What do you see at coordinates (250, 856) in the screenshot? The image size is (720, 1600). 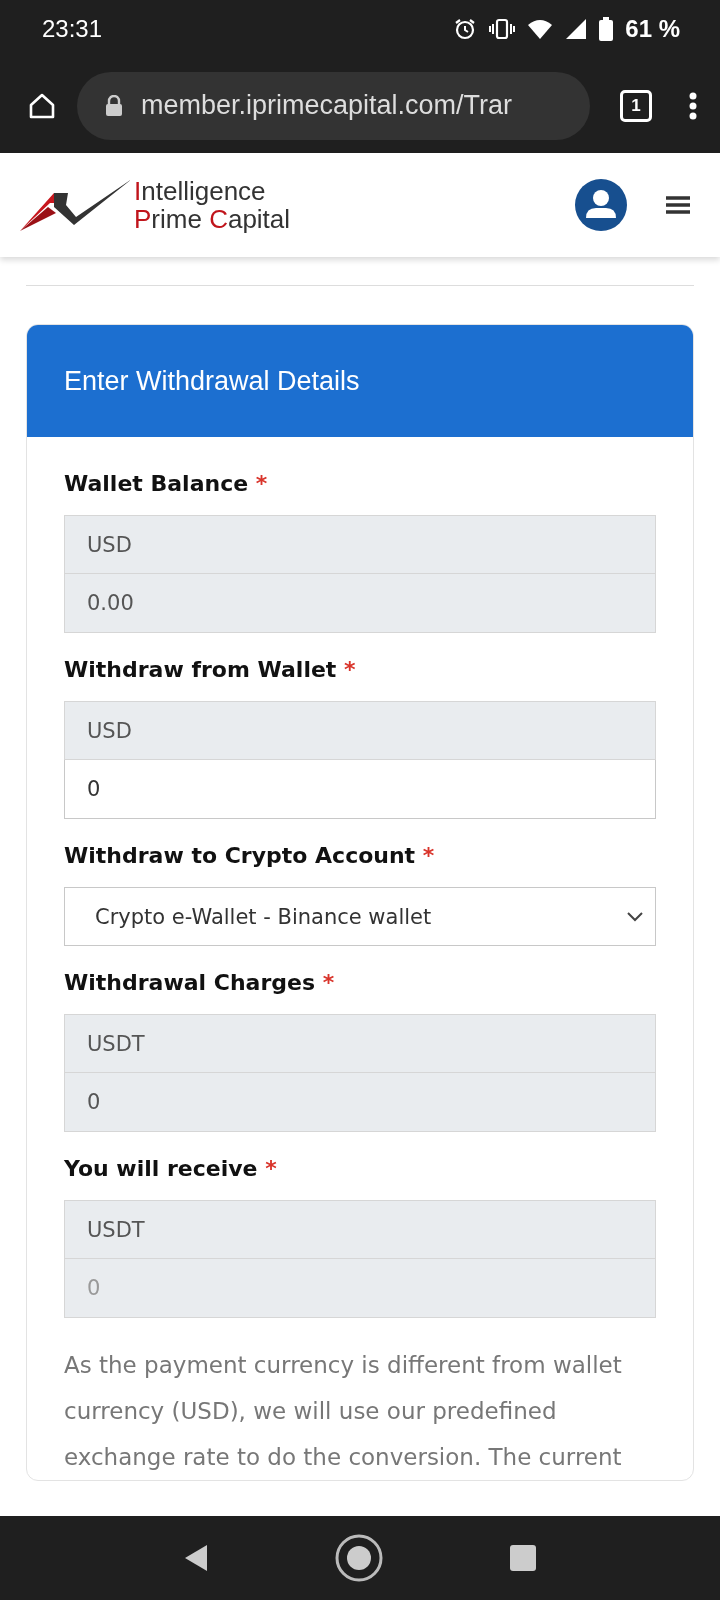 I see `field-label: Withdraw to Crypto Account *` at bounding box center [250, 856].